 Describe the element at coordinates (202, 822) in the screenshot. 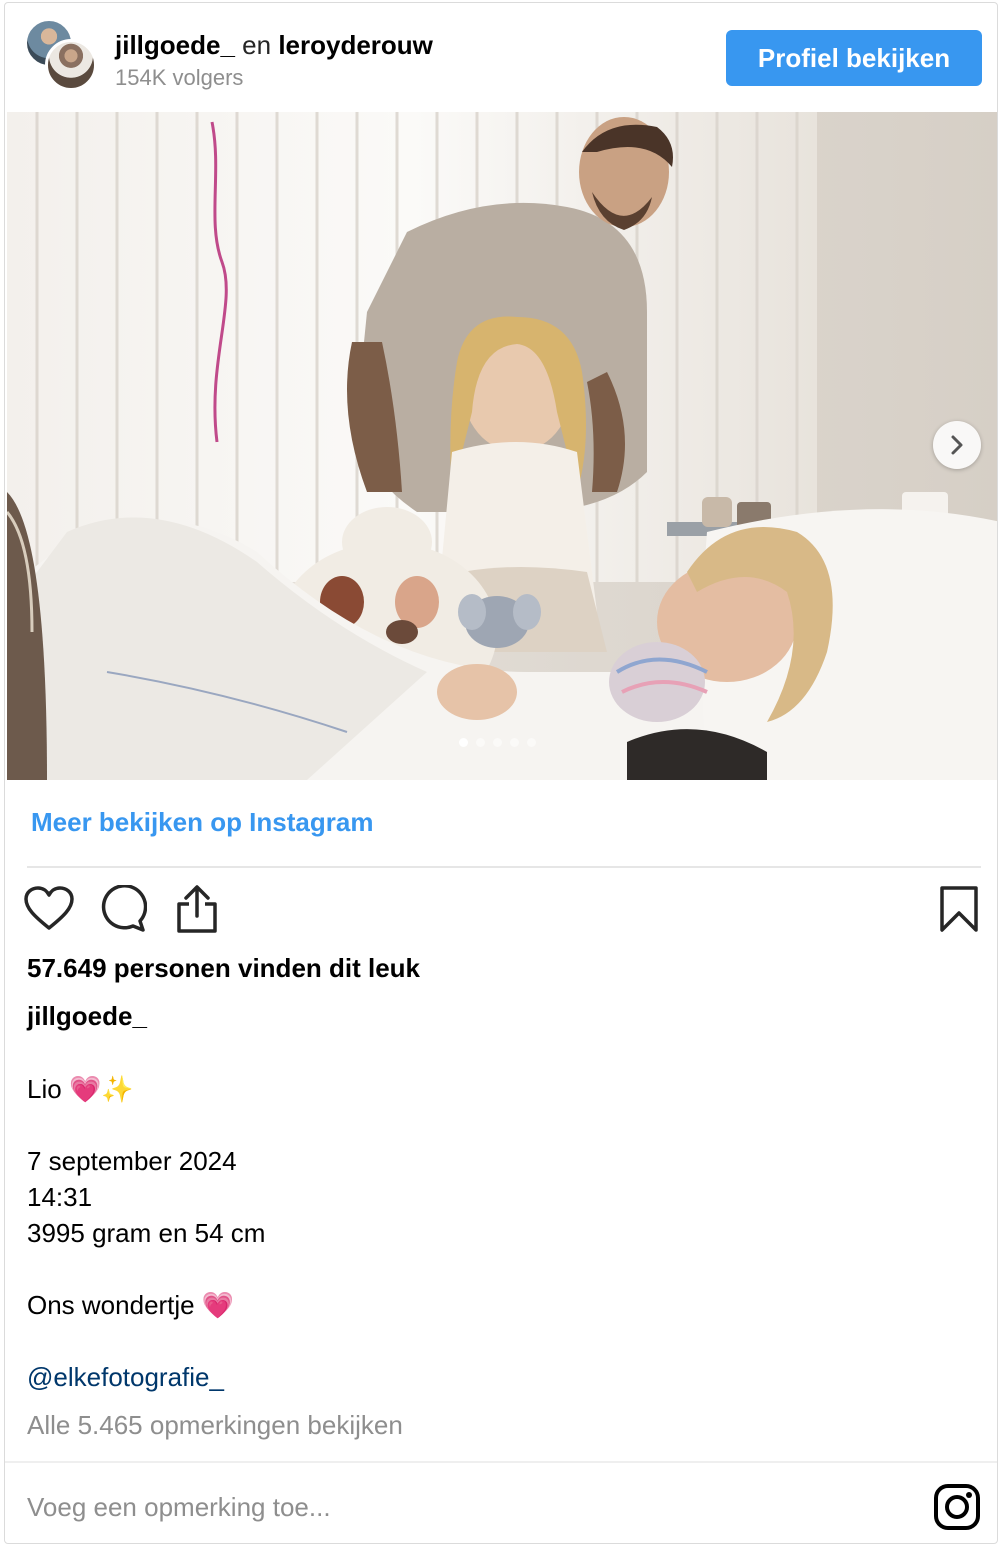

I see `view-more-on-instagram-link: Meer bekijken op Instagram` at that location.